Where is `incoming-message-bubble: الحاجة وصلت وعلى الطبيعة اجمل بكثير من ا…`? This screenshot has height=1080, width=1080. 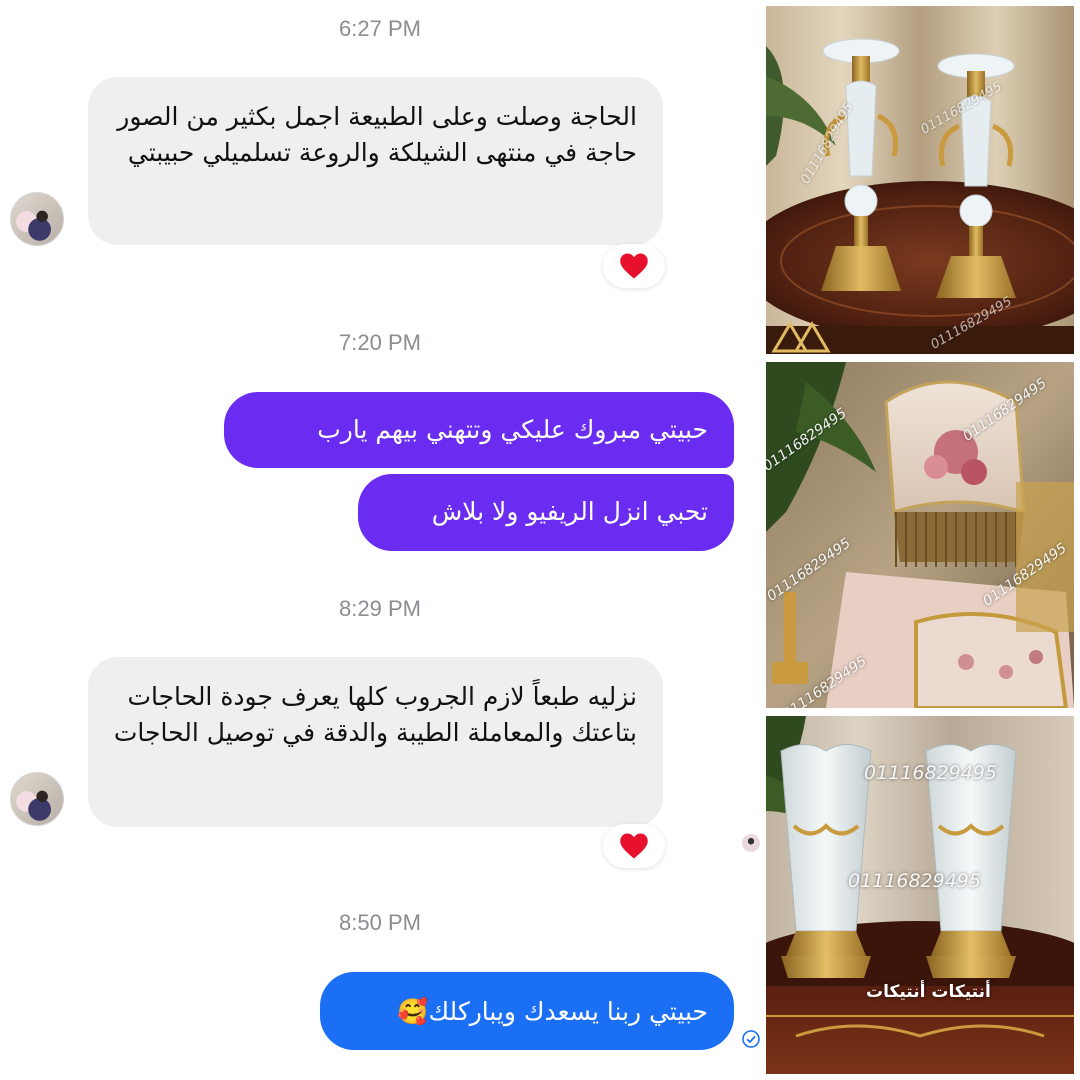
incoming-message-bubble: الحاجة وصلت وعلى الطبيعة اجمل بكثير من ا… is located at coordinates (375, 161).